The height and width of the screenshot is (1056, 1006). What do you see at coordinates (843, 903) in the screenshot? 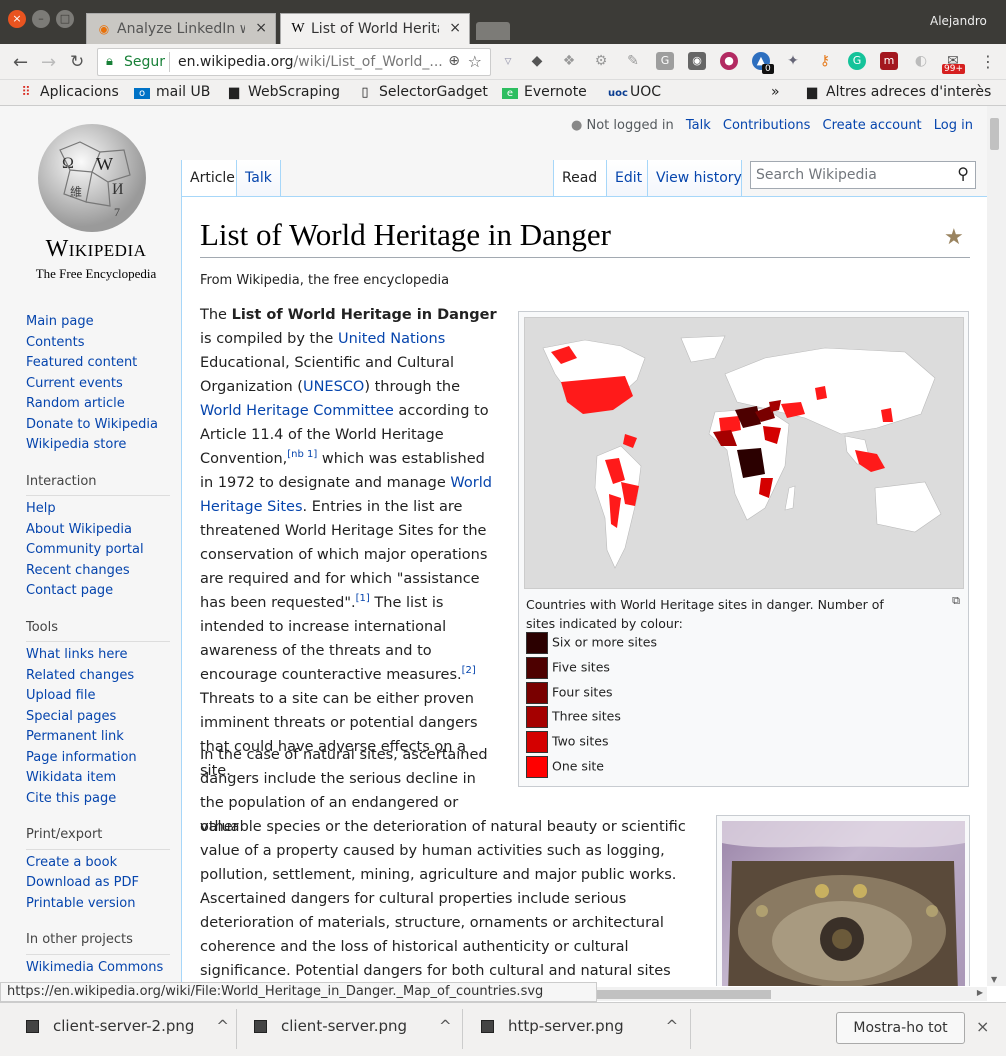
I see `grotto-photo-image` at bounding box center [843, 903].